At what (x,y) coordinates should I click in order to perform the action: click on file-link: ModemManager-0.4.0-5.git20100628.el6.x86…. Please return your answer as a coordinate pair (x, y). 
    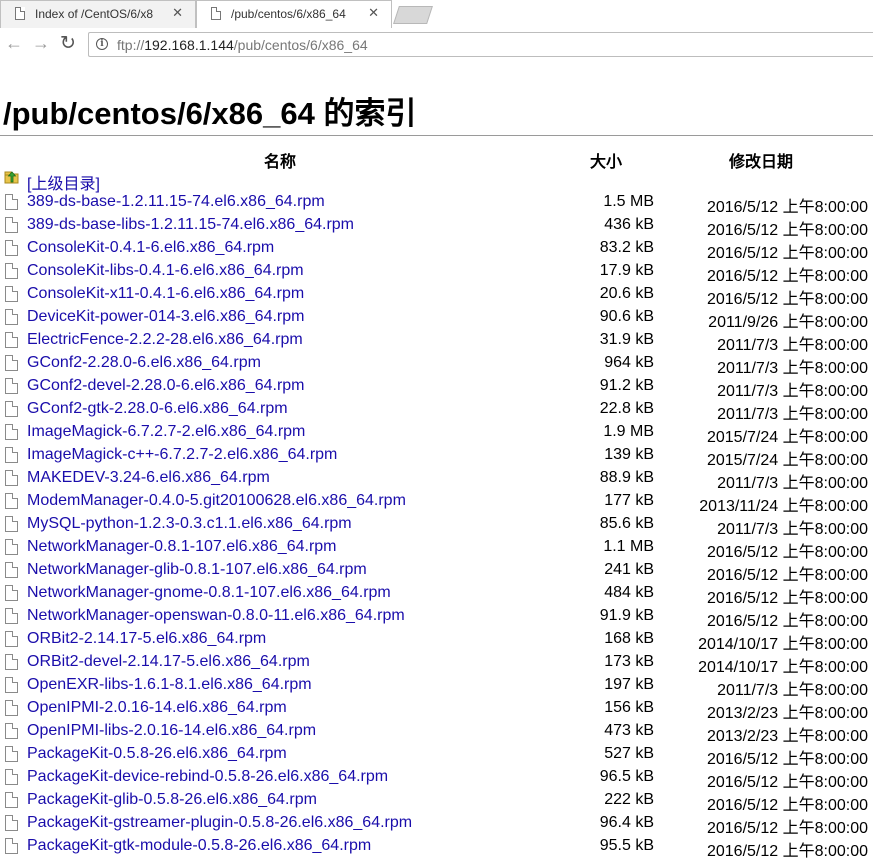
    Looking at the image, I should click on (216, 501).